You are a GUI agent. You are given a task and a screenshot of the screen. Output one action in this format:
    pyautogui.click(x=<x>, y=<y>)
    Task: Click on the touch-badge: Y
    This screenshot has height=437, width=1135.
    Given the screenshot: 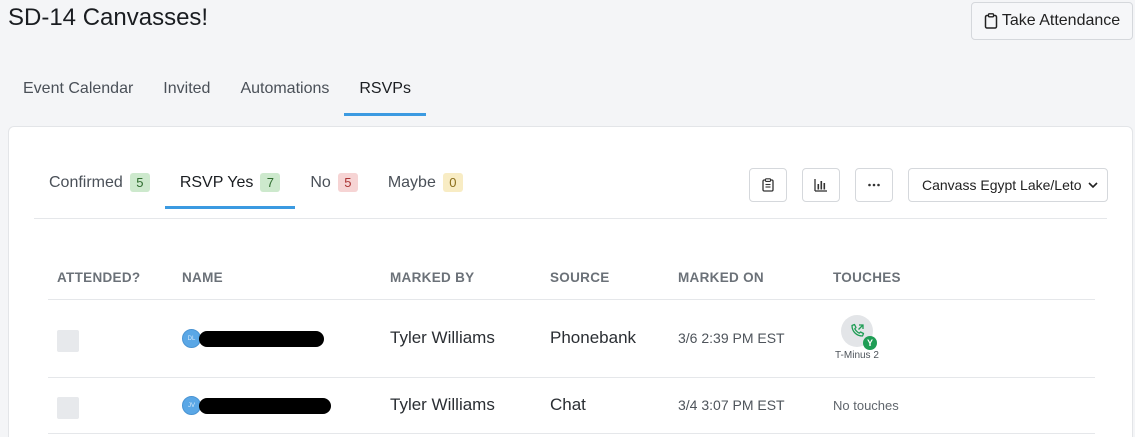 What is the action you would take?
    pyautogui.click(x=869, y=343)
    